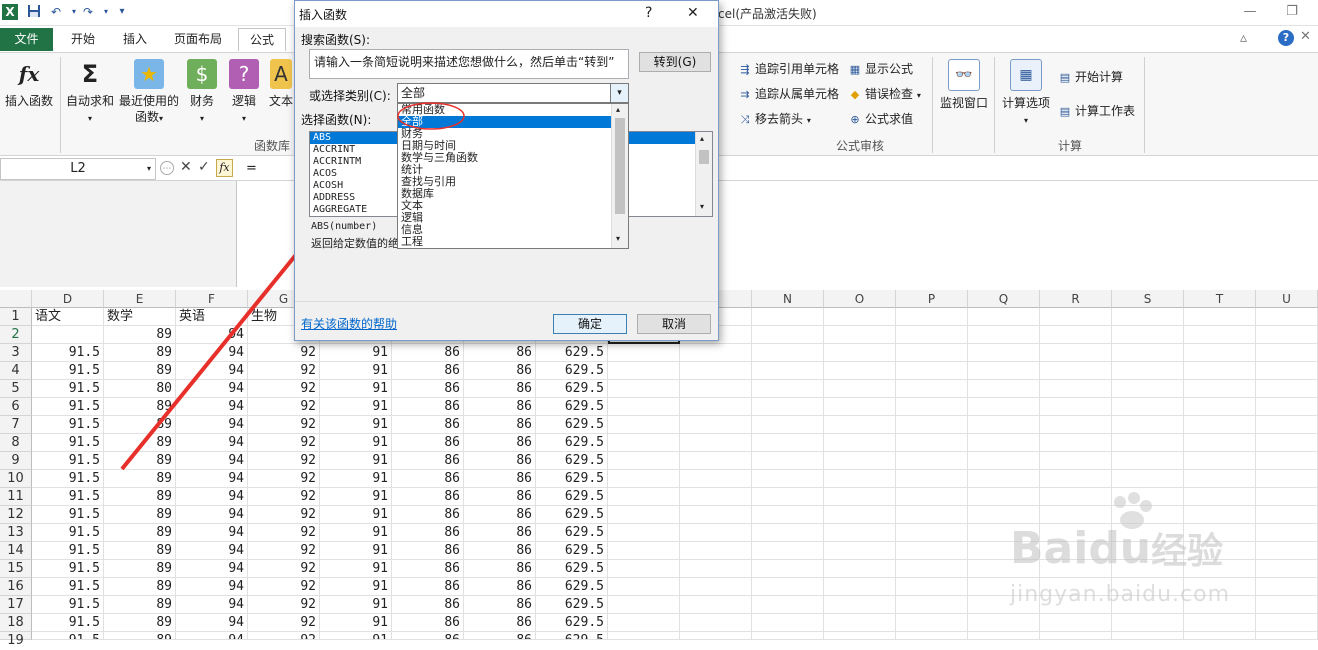 The image size is (1318, 650). I want to click on go-button: 转到(G), so click(675, 62).